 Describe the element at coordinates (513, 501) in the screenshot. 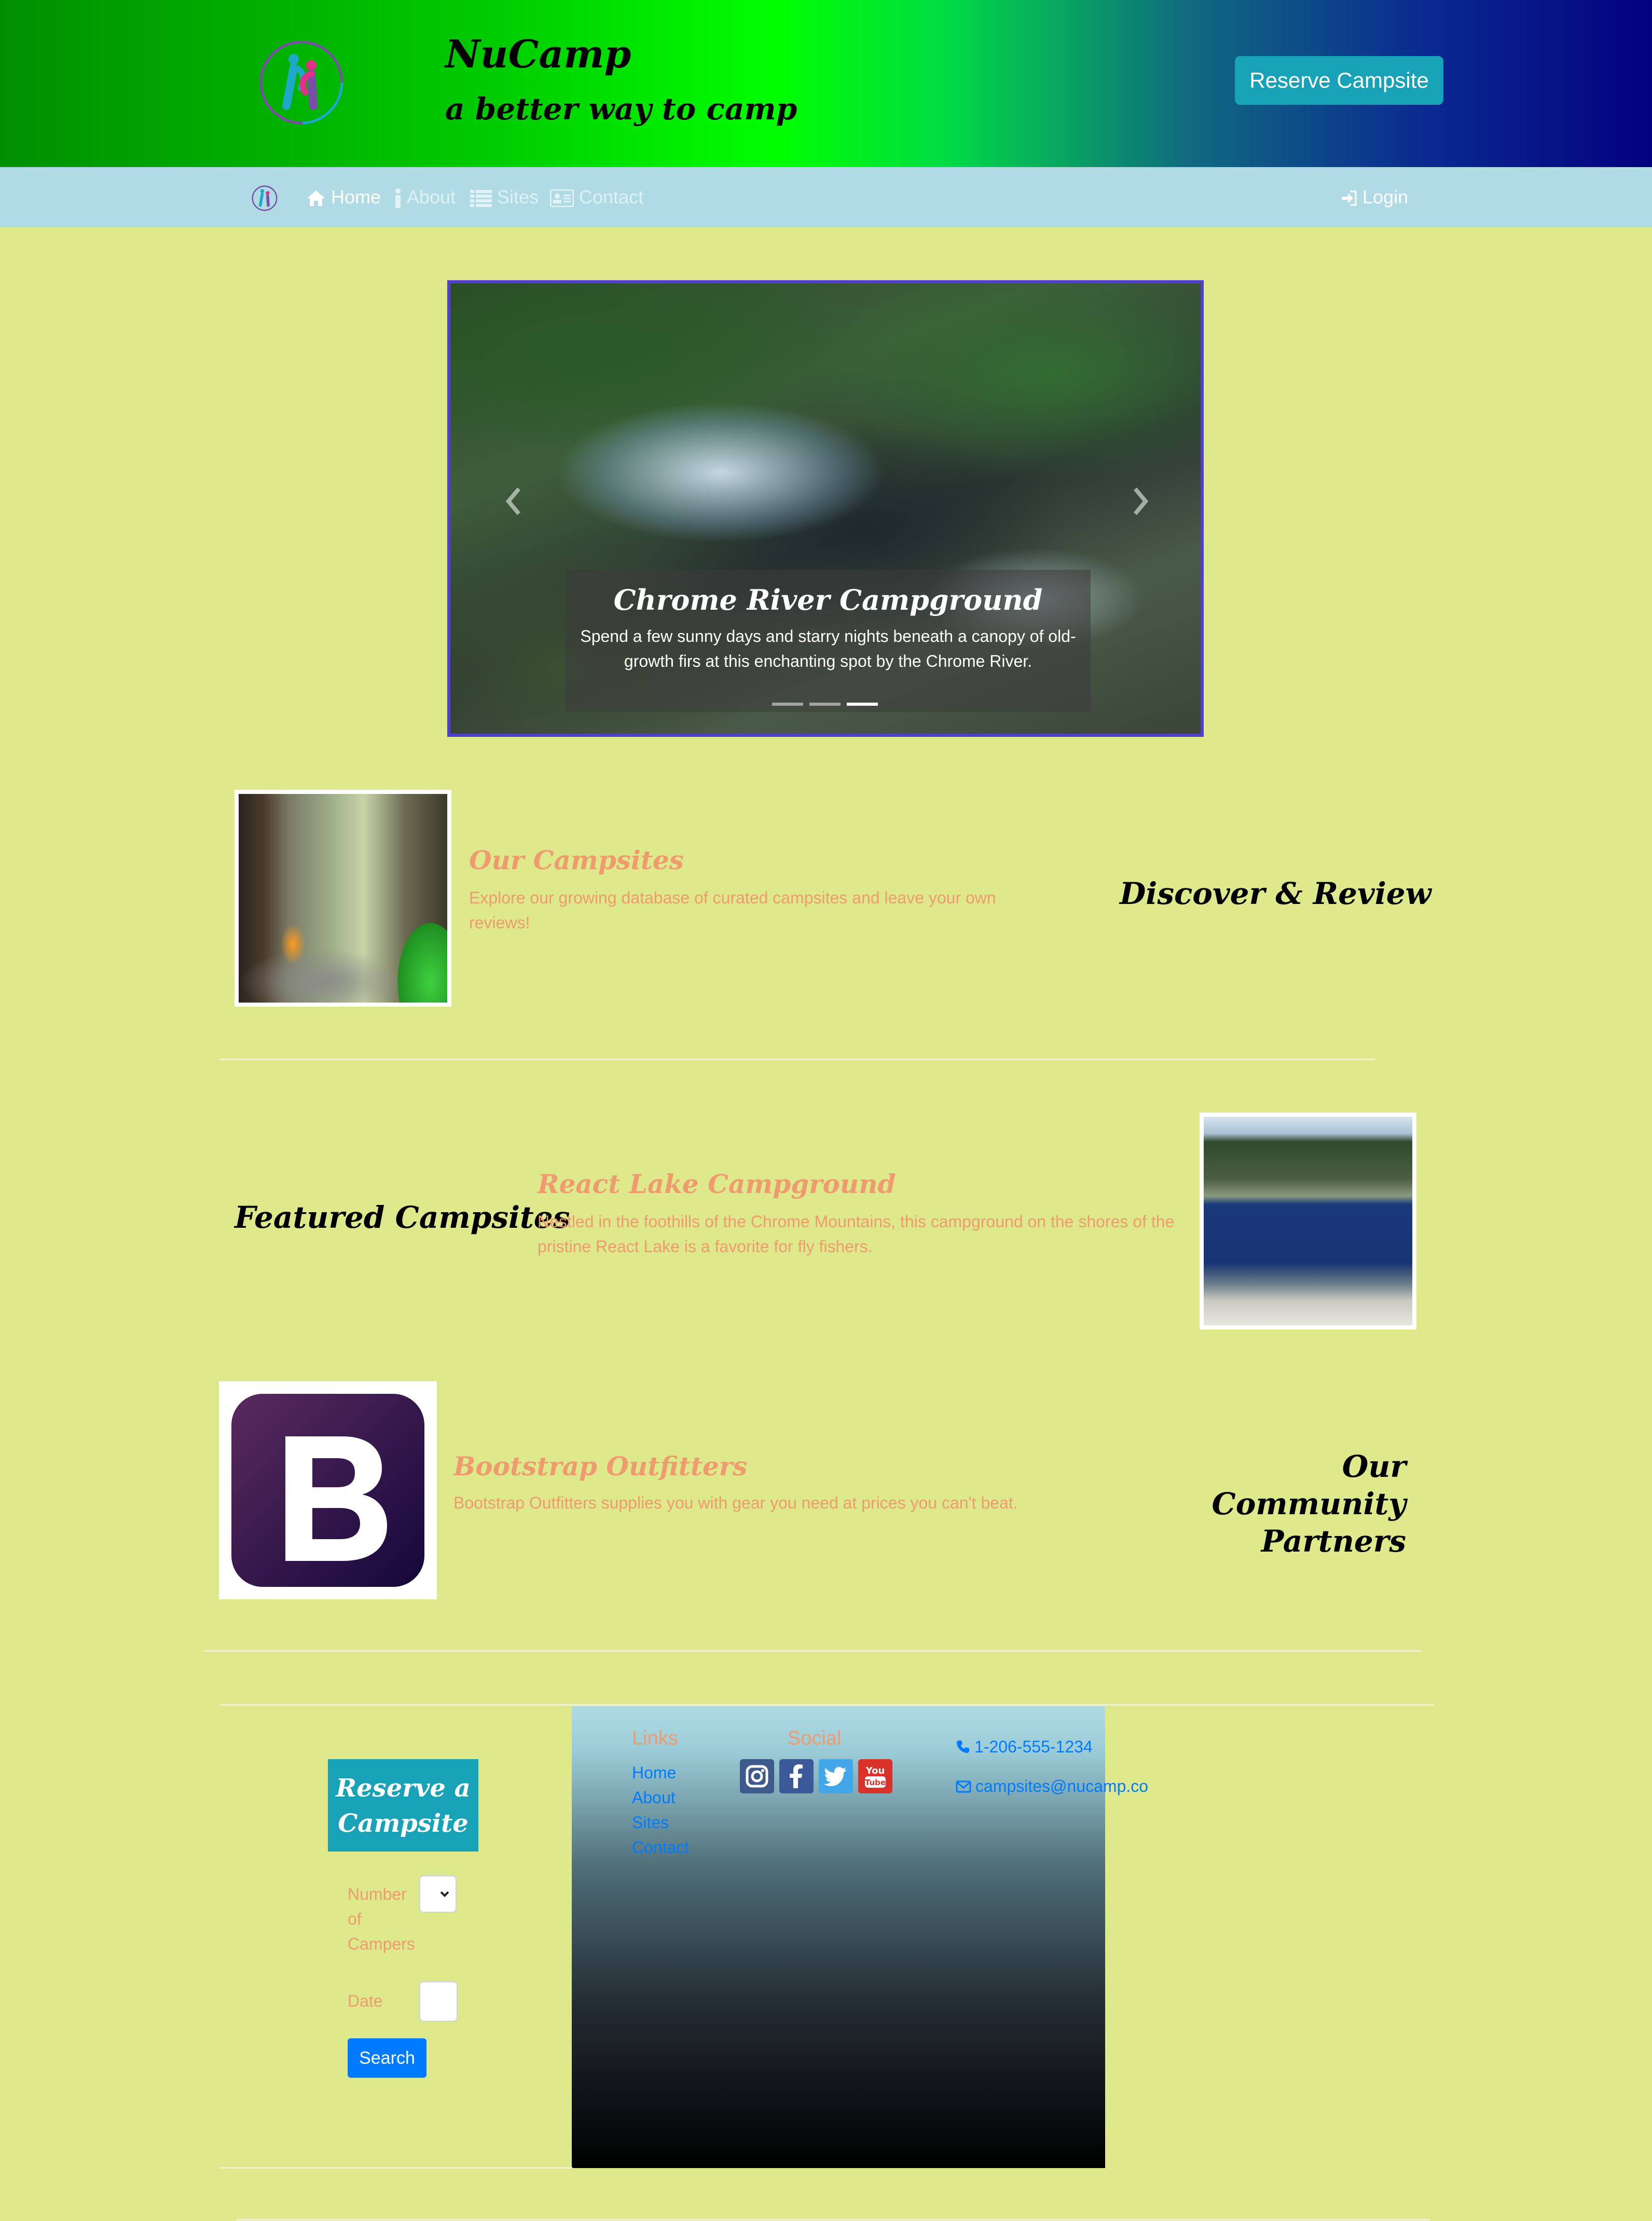

I see `carousel-prev-icon` at that location.